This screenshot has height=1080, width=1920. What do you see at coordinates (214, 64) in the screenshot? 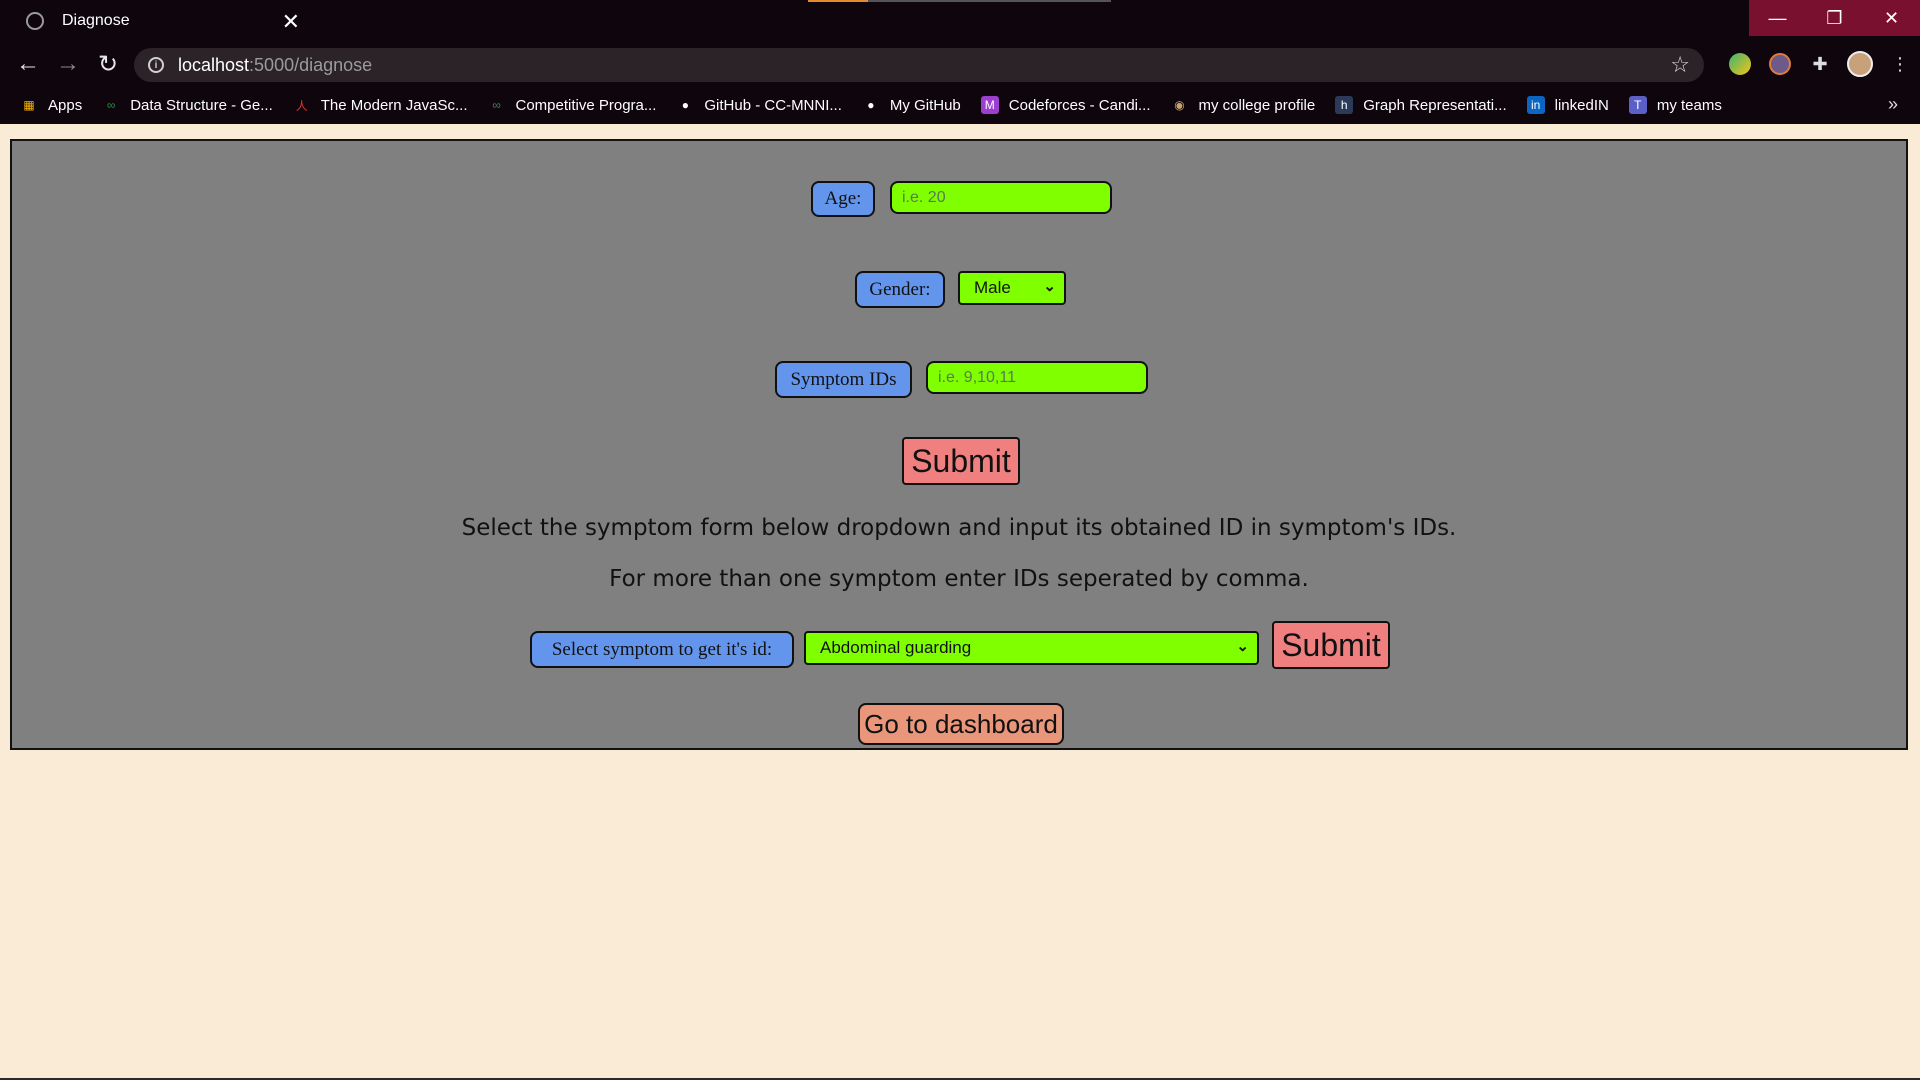
I see `url-host: localhost` at bounding box center [214, 64].